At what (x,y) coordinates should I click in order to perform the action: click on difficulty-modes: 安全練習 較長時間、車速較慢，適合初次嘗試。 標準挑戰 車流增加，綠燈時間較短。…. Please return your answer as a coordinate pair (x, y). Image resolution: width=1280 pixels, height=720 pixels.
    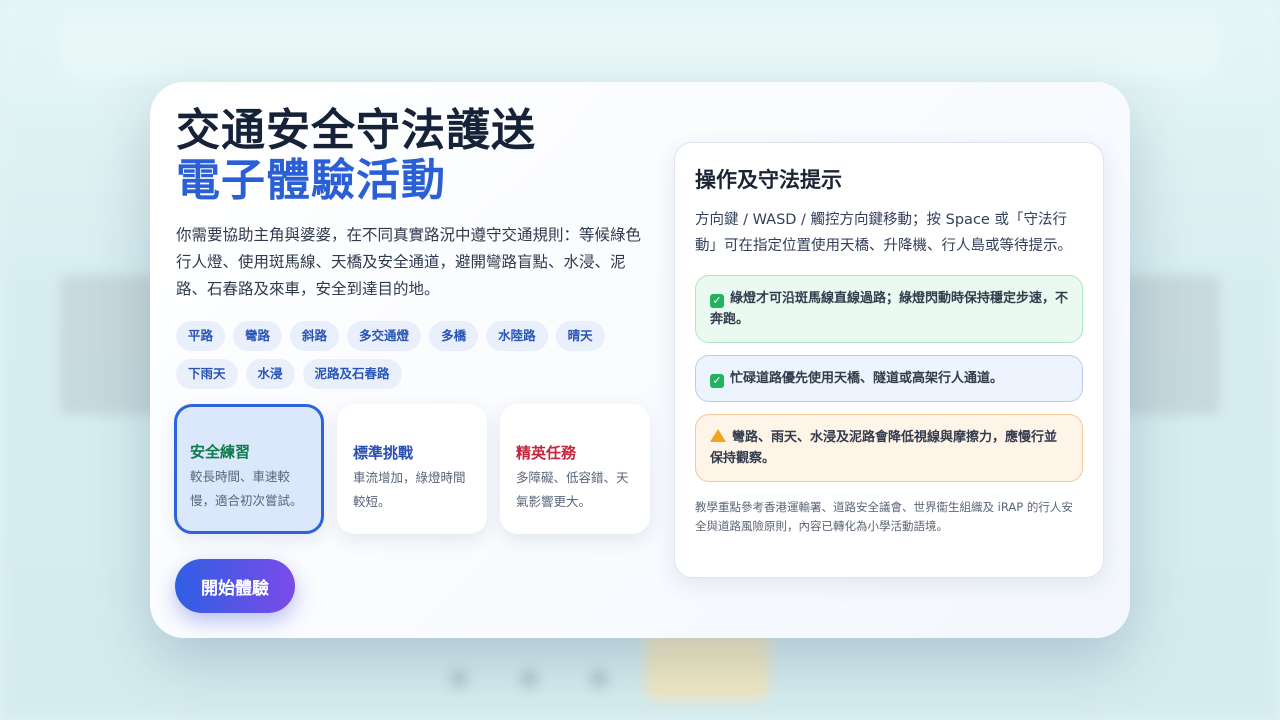
    Looking at the image, I should click on (412, 469).